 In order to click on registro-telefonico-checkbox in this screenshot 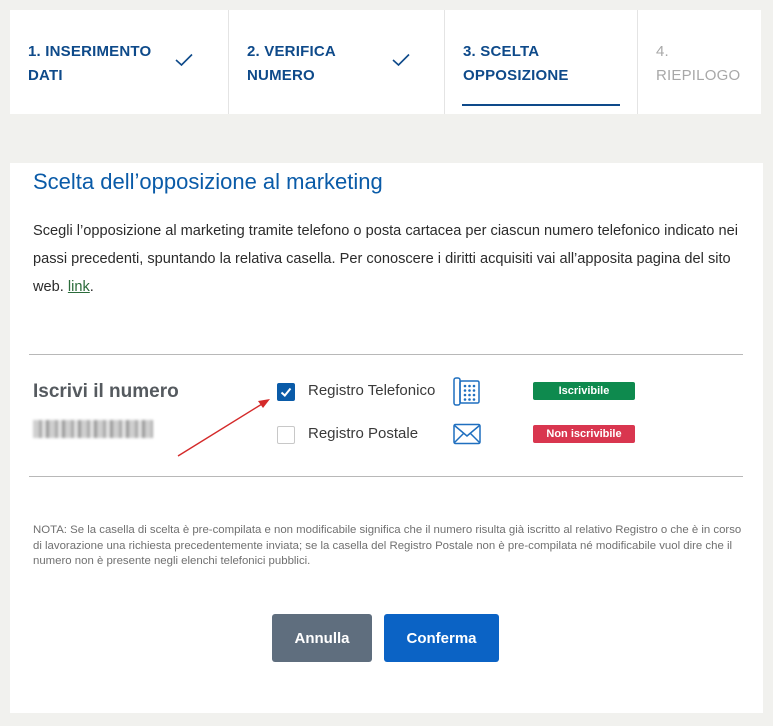, I will do `click(286, 392)`.